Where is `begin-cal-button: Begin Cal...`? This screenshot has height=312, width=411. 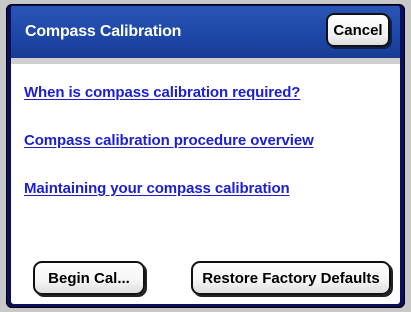
begin-cal-button: Begin Cal... is located at coordinates (89, 278).